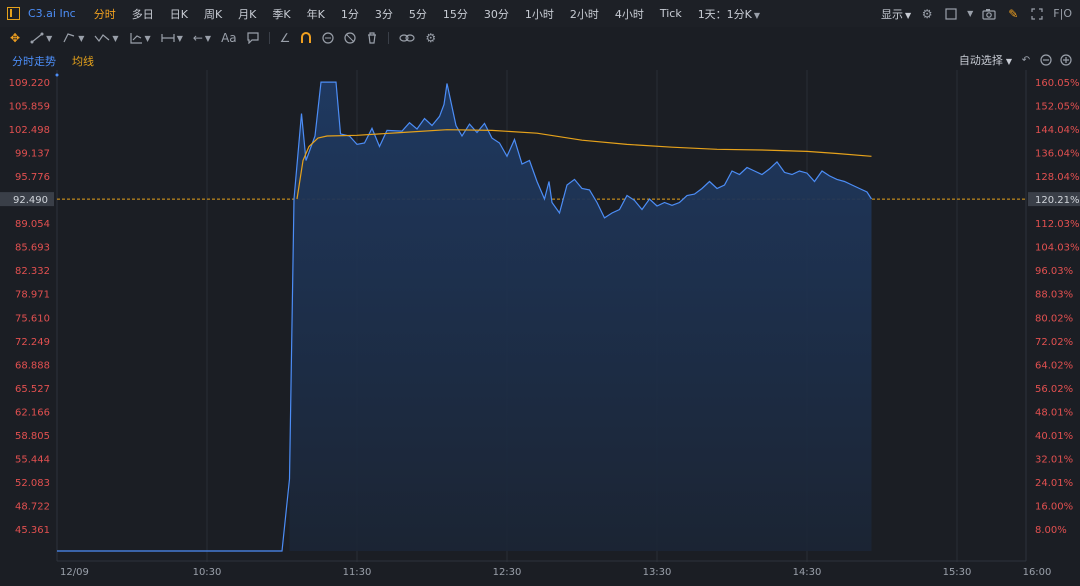 The image size is (1080, 586). I want to click on x-tick: 14:30, so click(807, 572).